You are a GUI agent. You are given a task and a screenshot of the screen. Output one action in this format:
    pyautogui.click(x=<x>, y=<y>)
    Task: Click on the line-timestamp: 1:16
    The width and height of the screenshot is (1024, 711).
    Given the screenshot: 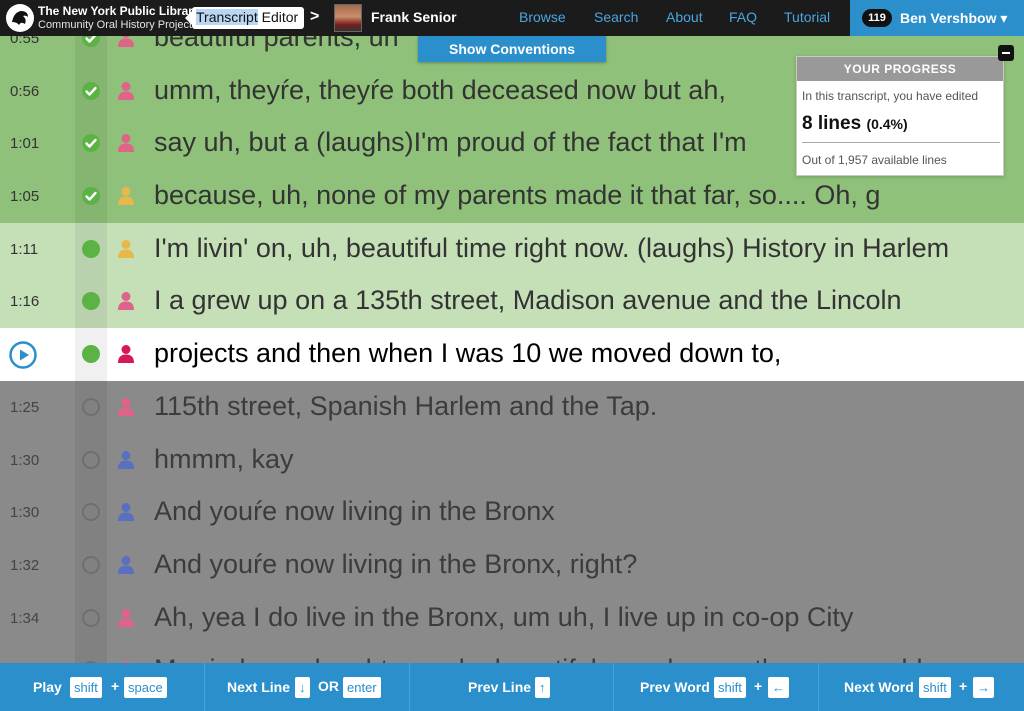 What is the action you would take?
    pyautogui.click(x=24, y=301)
    